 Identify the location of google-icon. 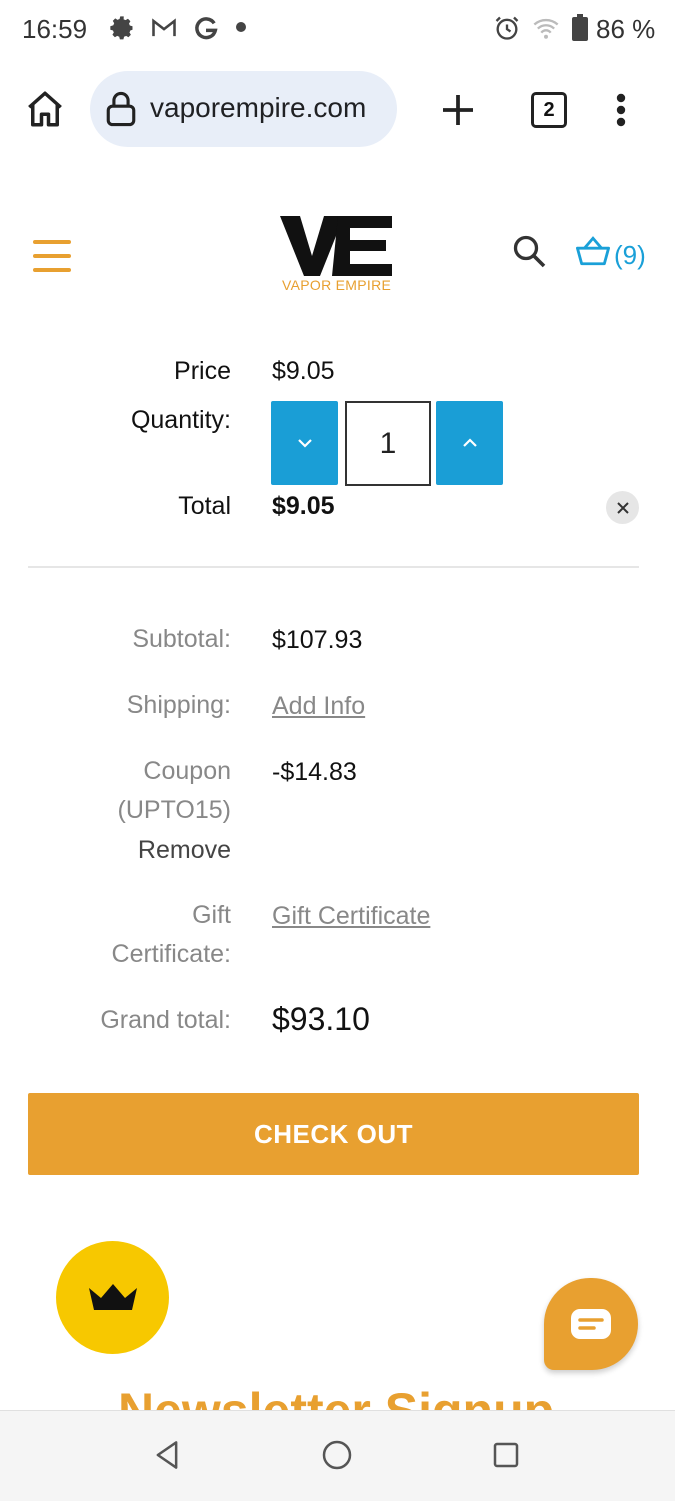
(206, 28).